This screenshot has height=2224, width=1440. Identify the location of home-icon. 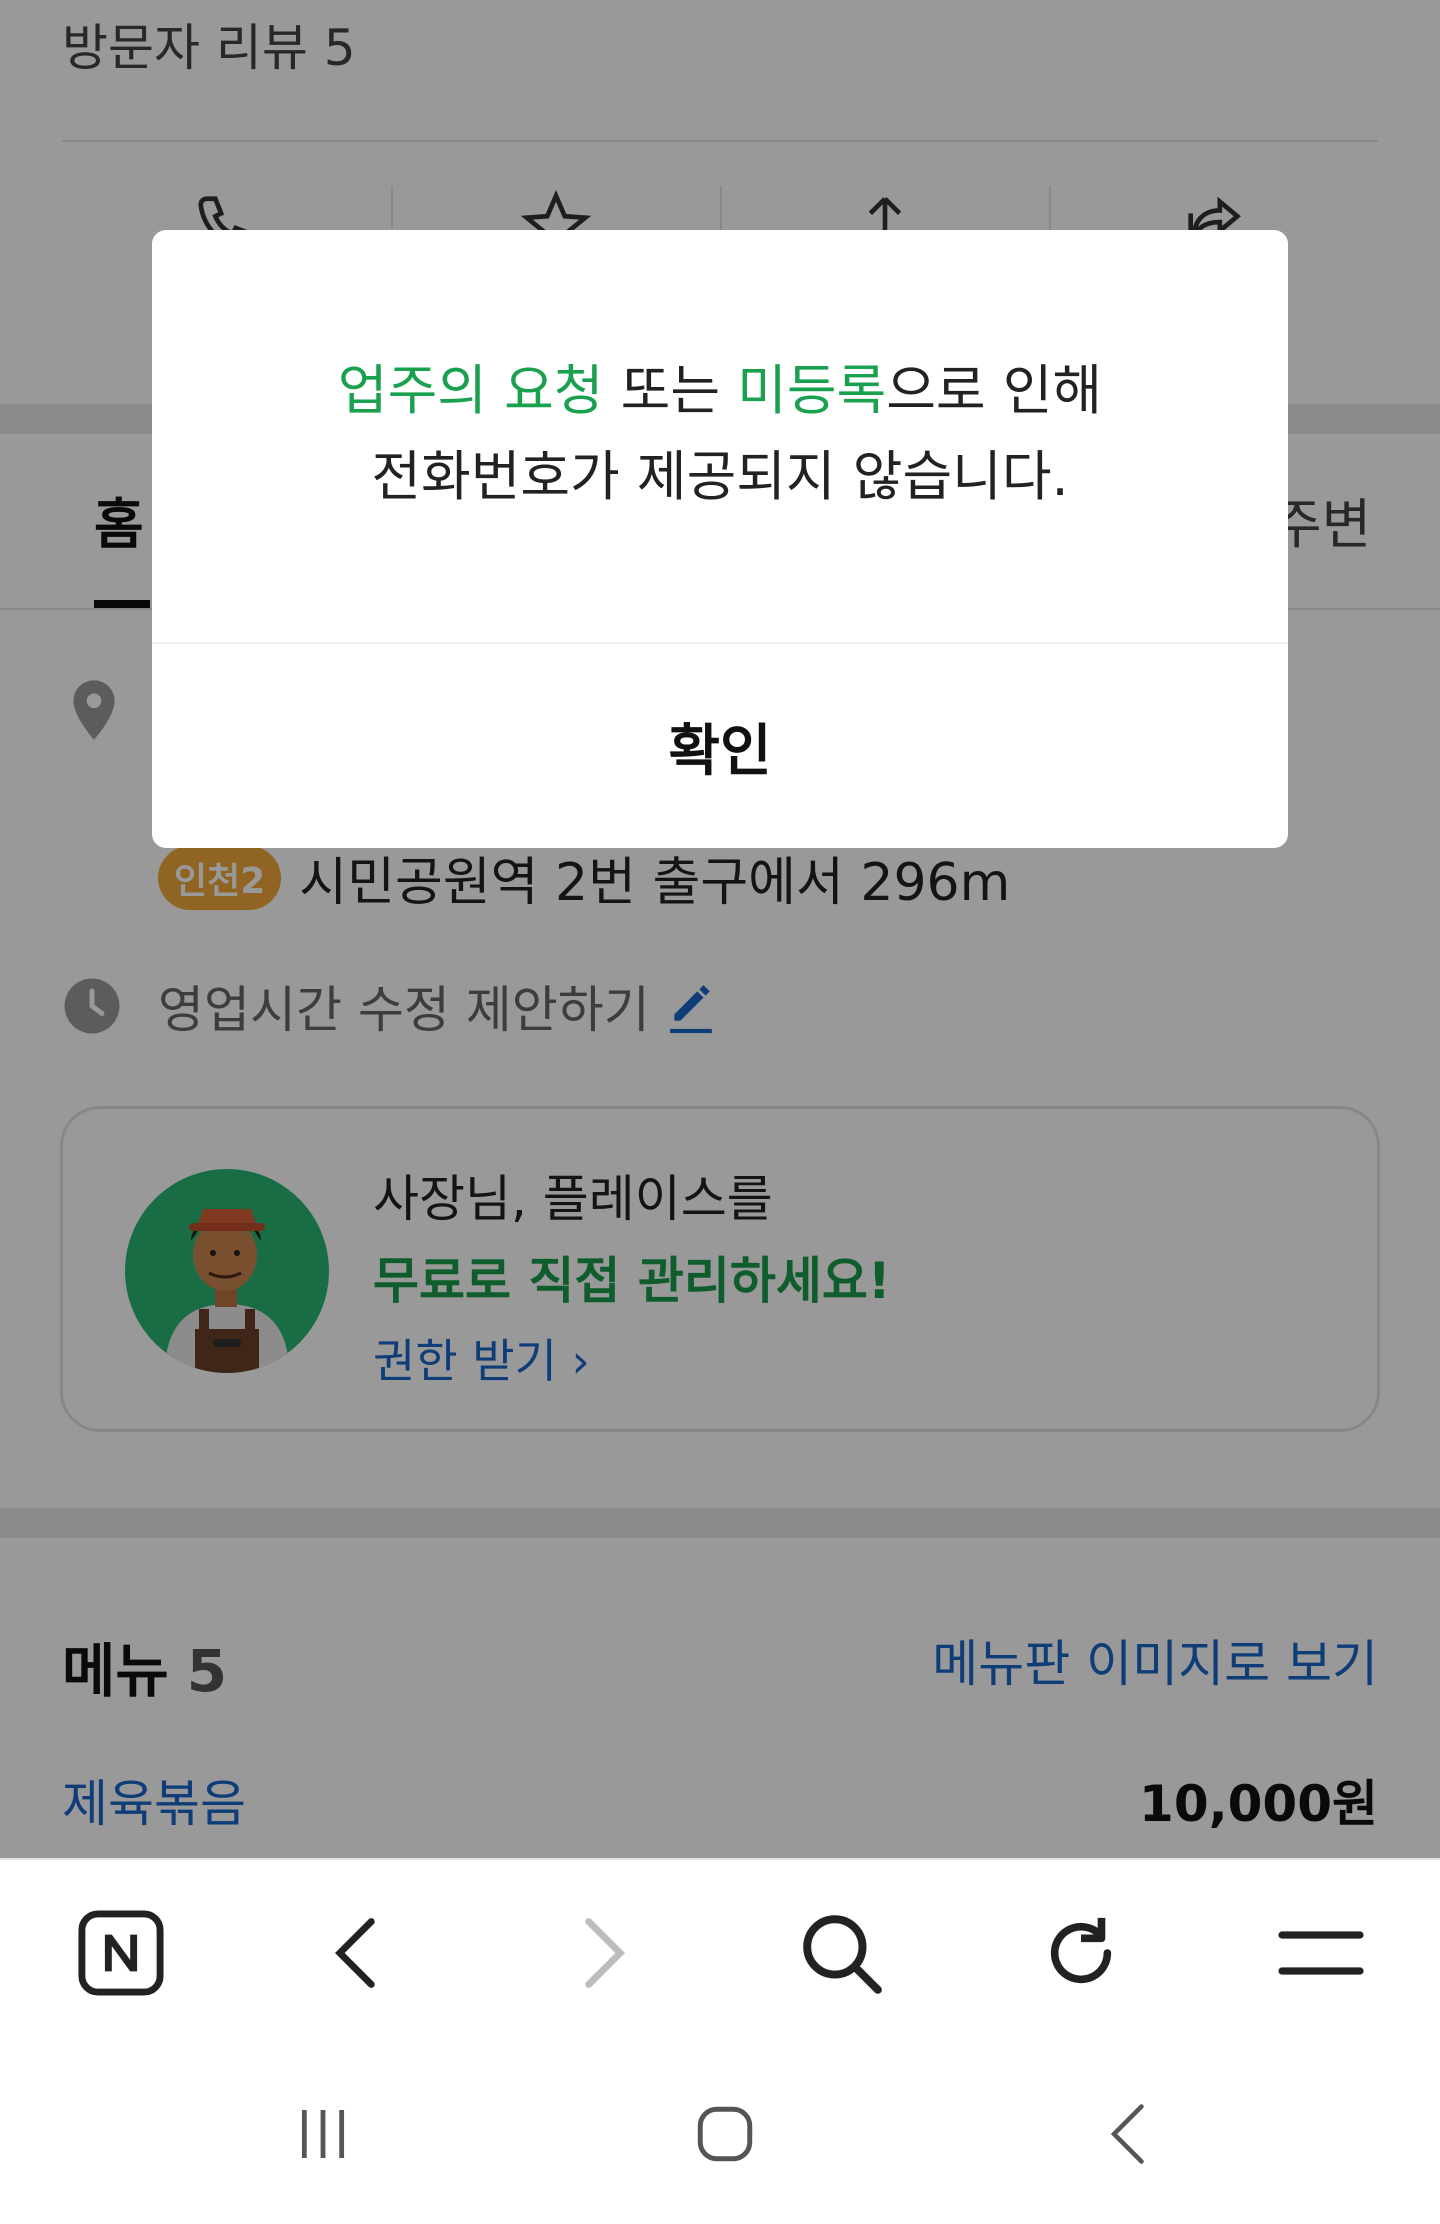
(725, 2134).